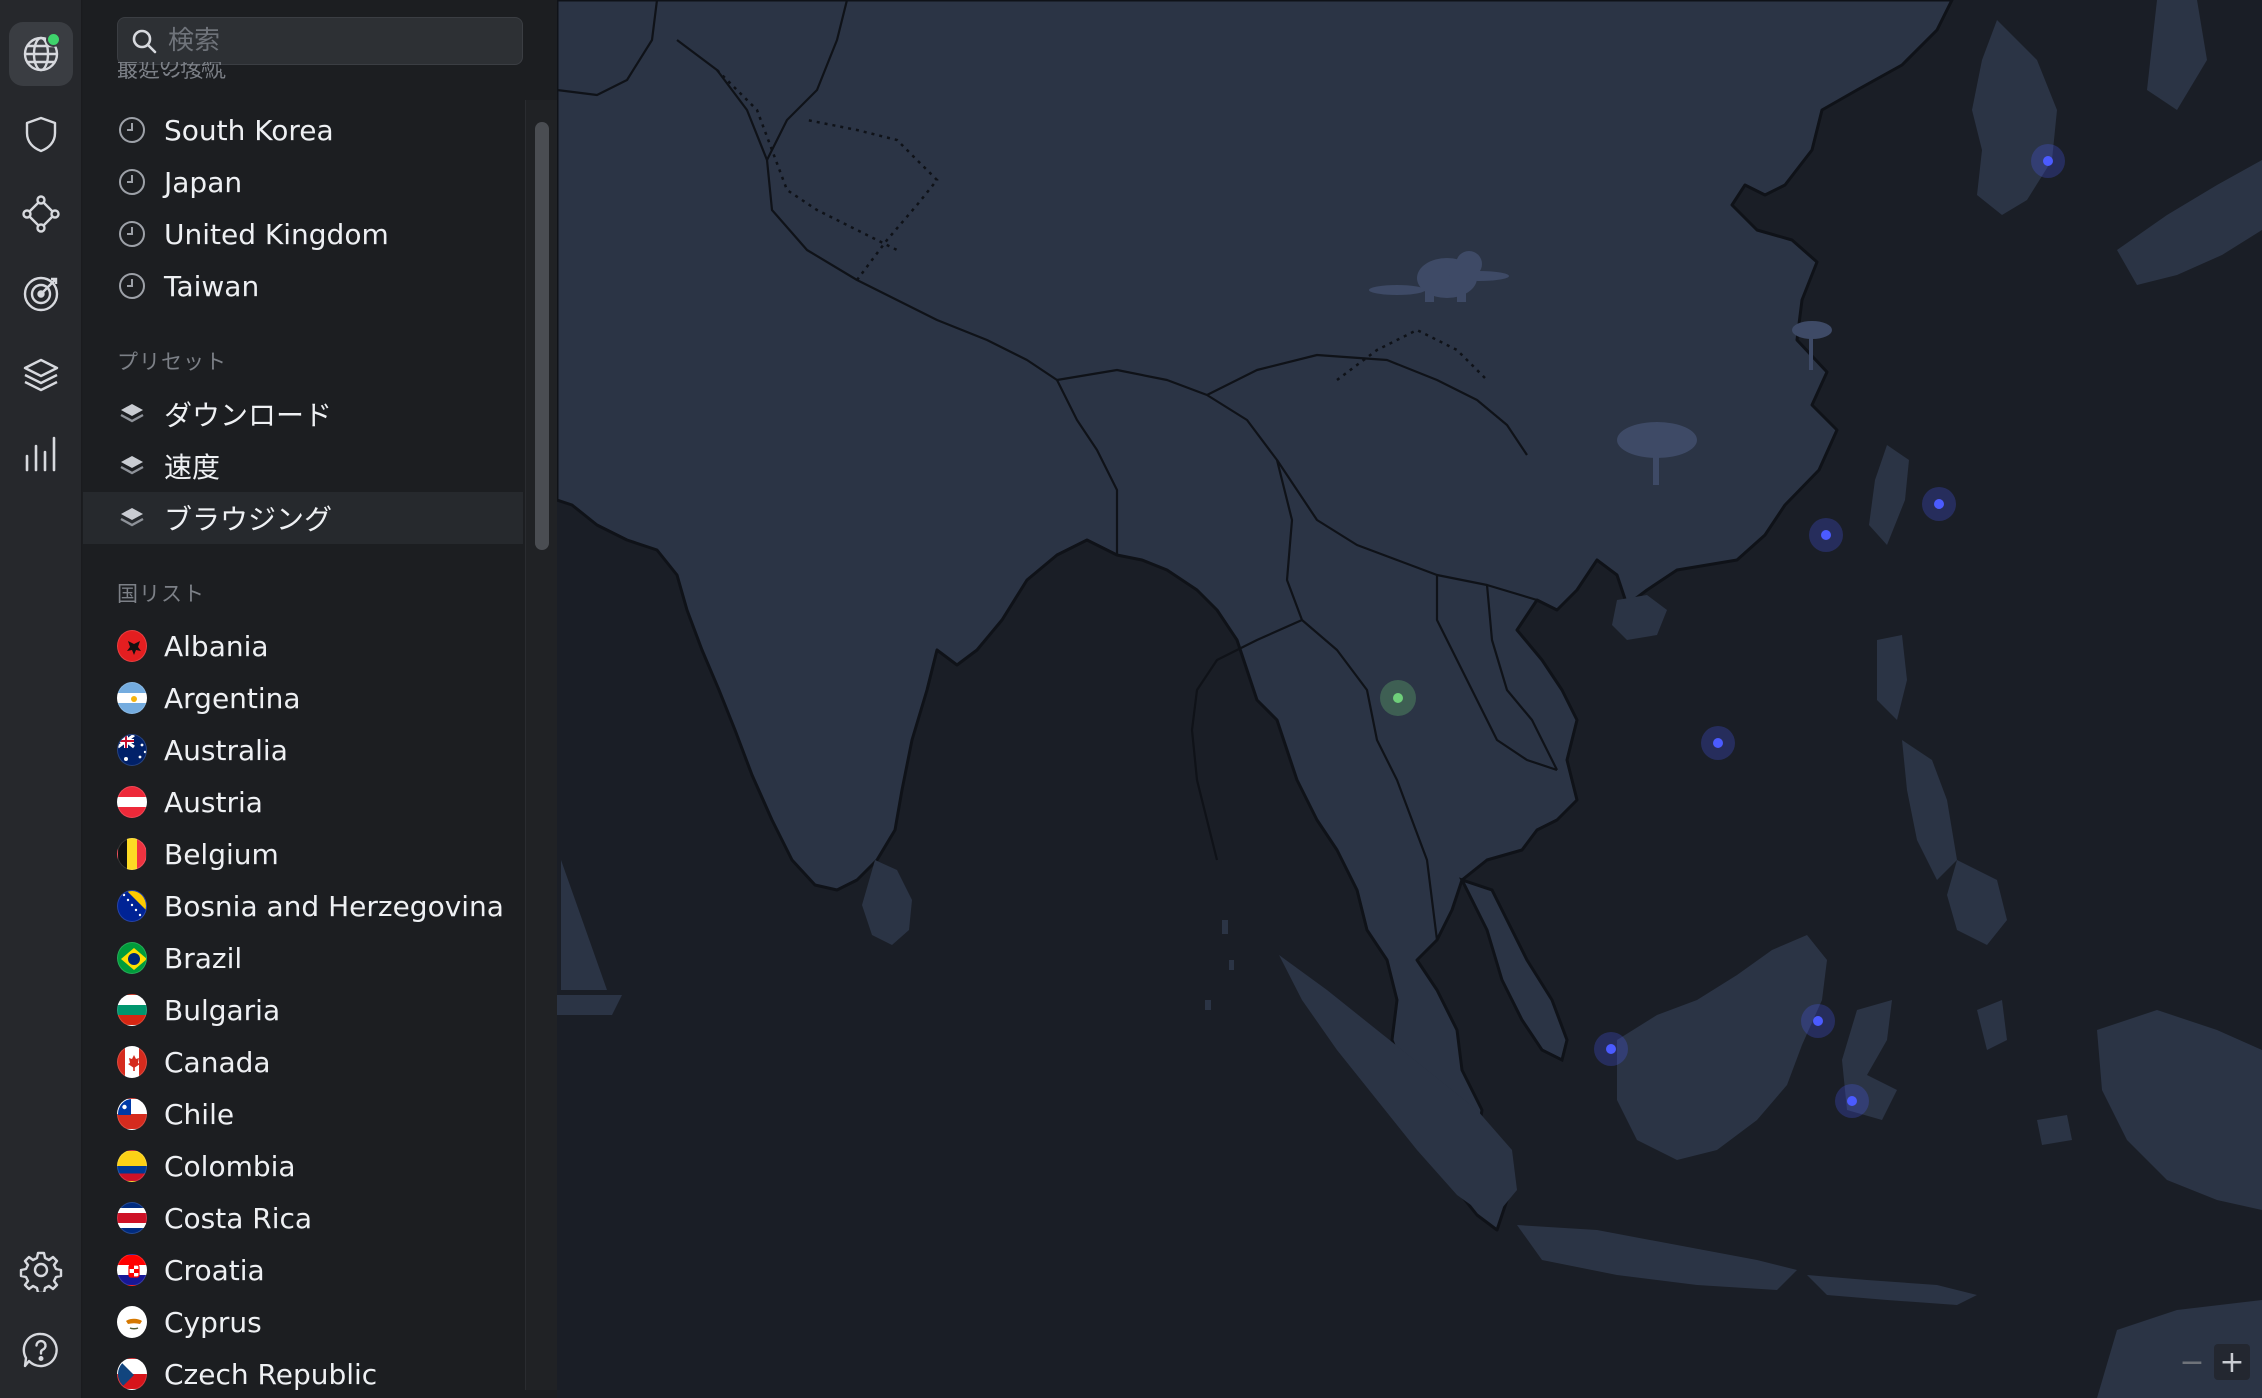 This screenshot has height=1398, width=2262. I want to click on country-item-label: Albania, so click(216, 646).